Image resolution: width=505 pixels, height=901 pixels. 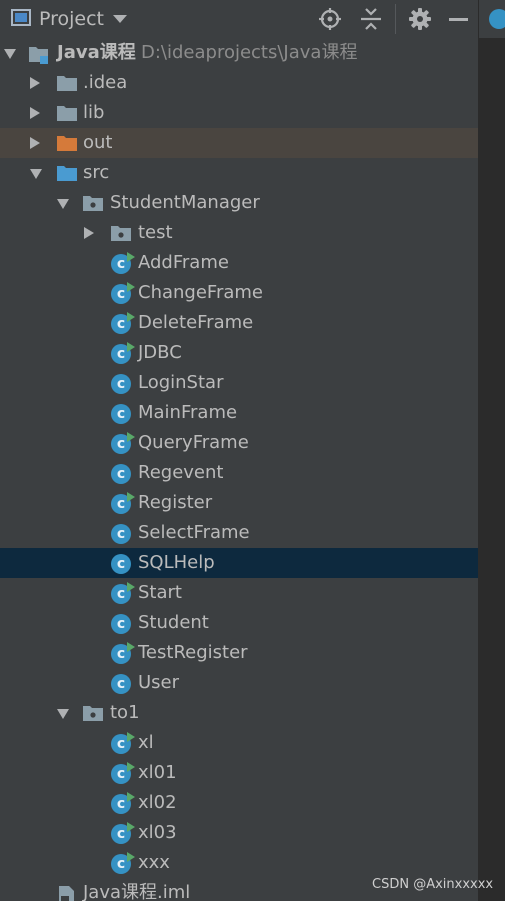 What do you see at coordinates (71, 19) in the screenshot?
I see `tool-window-title: Project` at bounding box center [71, 19].